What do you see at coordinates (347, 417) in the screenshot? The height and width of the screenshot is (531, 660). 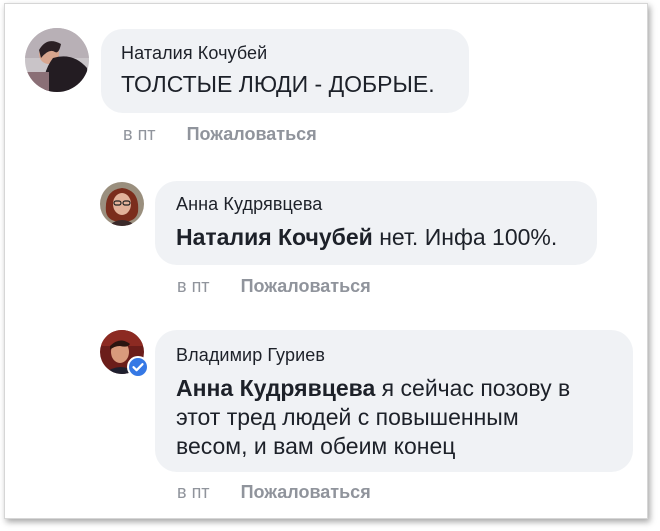 I see `comment-body-line: этот тред людей с повышенным` at bounding box center [347, 417].